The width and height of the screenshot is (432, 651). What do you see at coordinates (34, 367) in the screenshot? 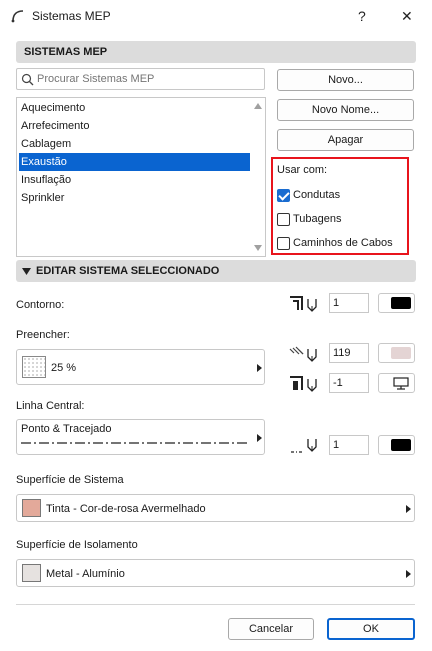
I see `fill-pattern-swatch` at bounding box center [34, 367].